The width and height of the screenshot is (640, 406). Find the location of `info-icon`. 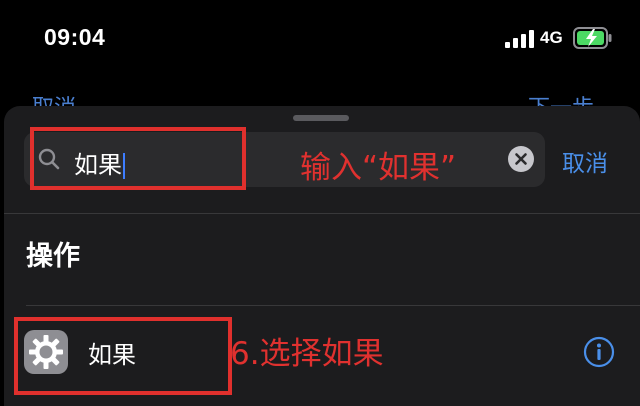

info-icon is located at coordinates (599, 352).